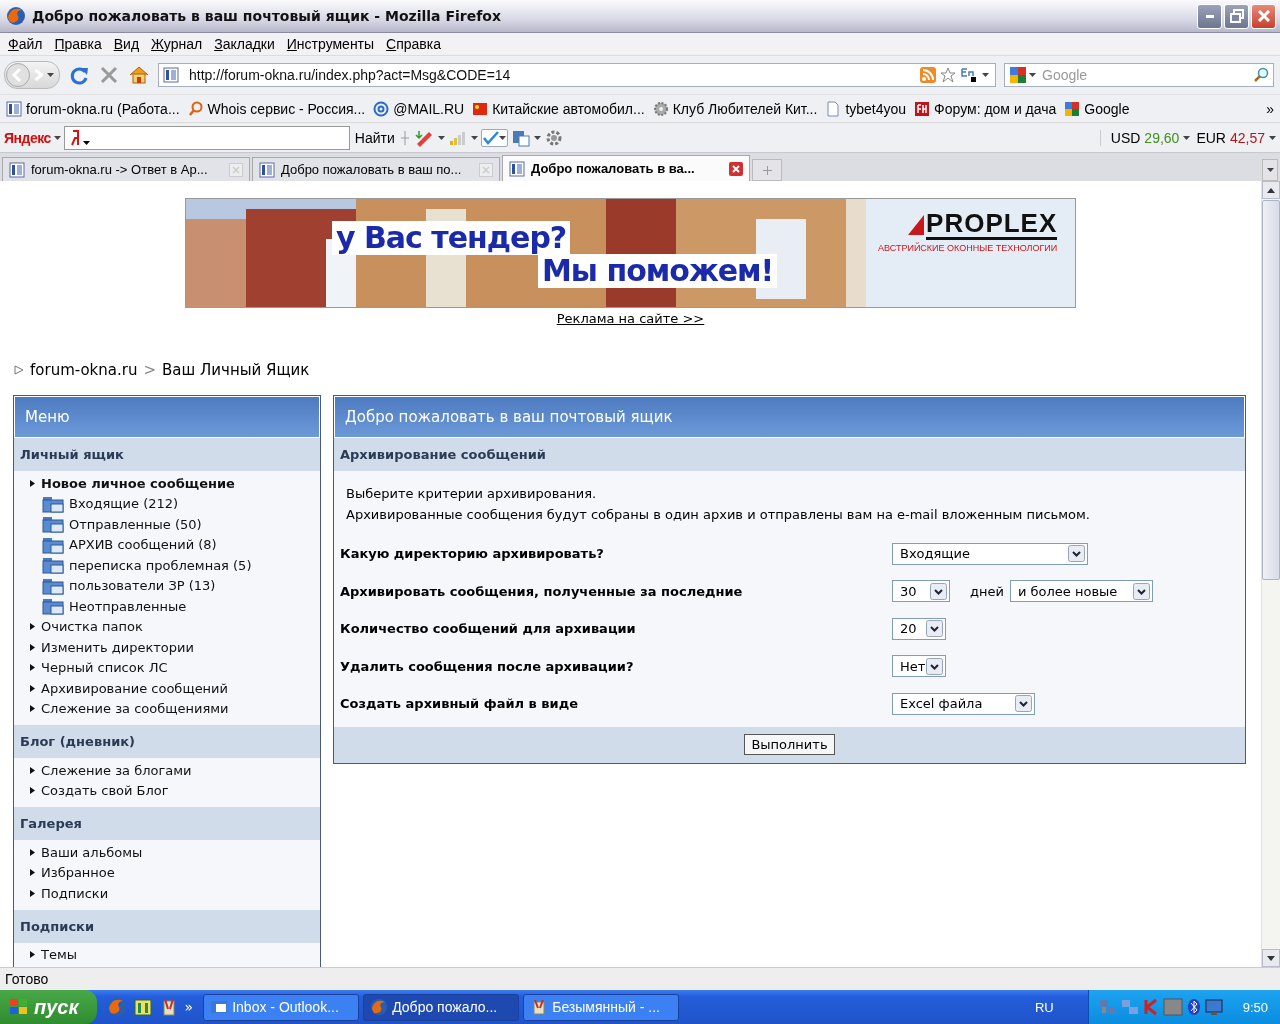  I want to click on language-indicator: RU, so click(1056, 1007).